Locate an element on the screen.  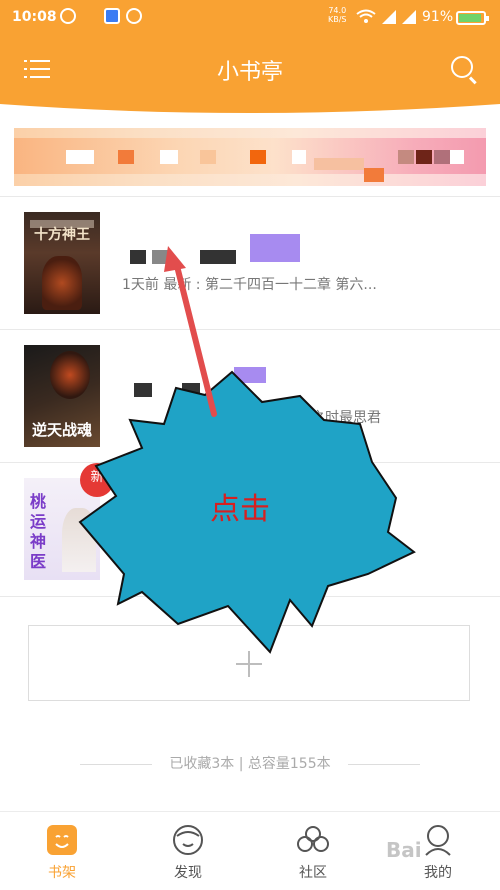
book-cover-title: 十方神王 is located at coordinates (62, 235).